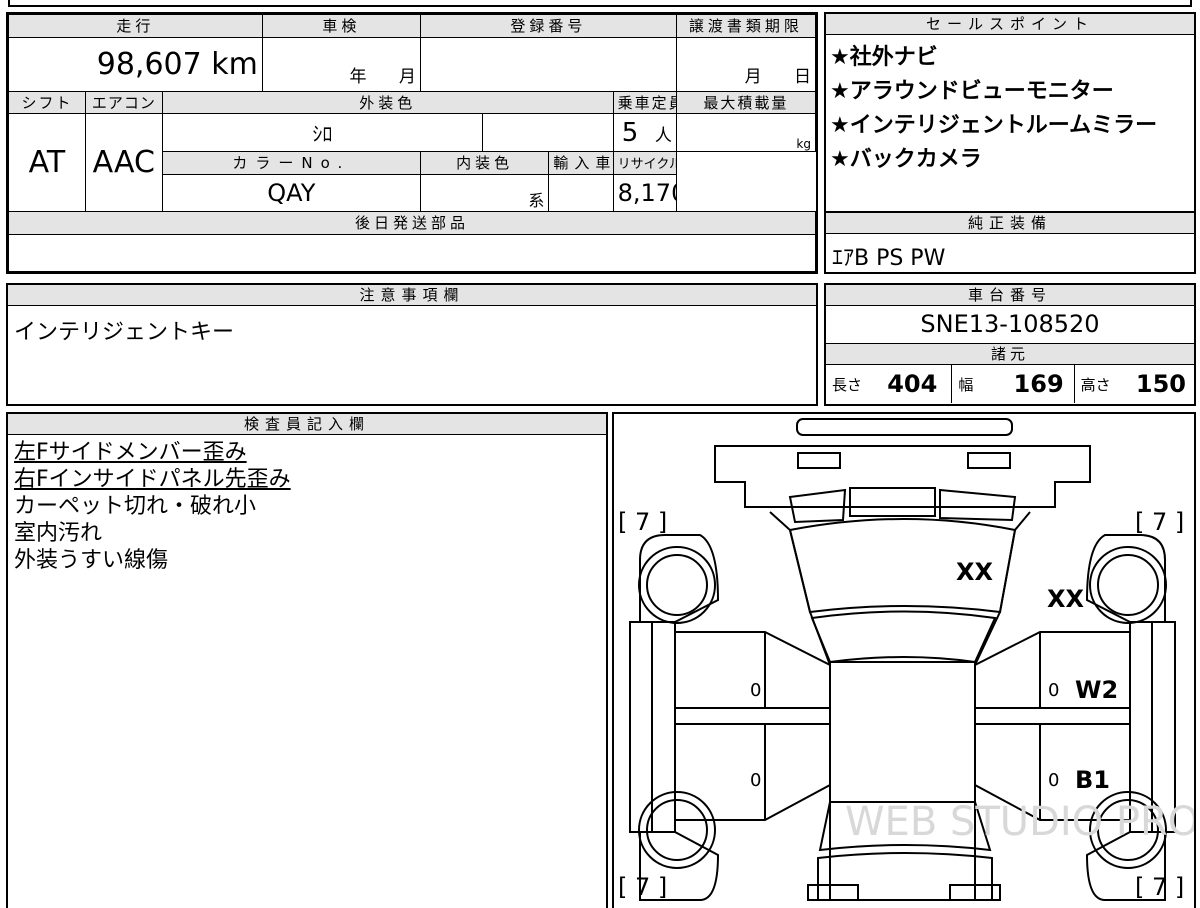  I want to click on left-front-door-count: 0, so click(755, 690).